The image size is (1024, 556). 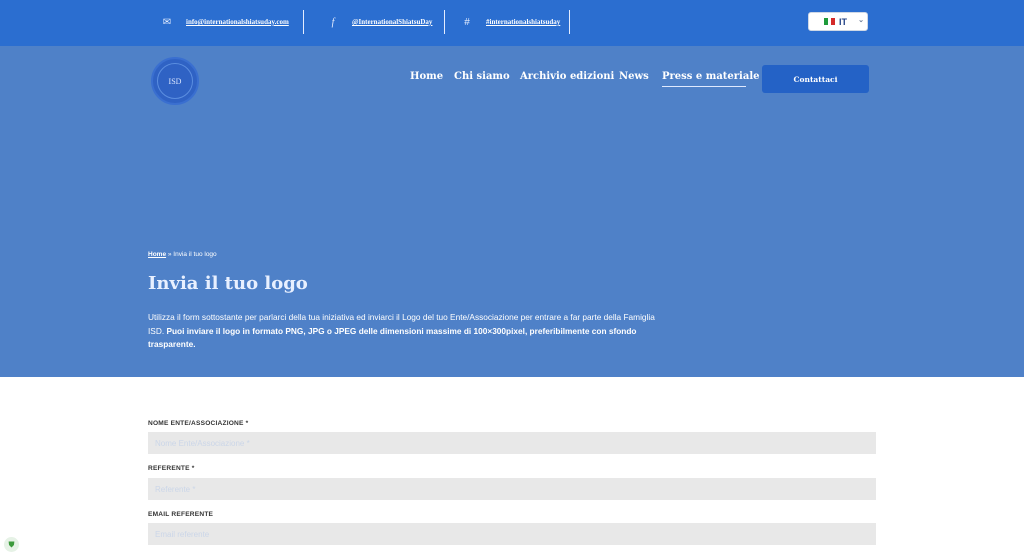 I want to click on chevron-down-icon: ⌄, so click(x=861, y=20).